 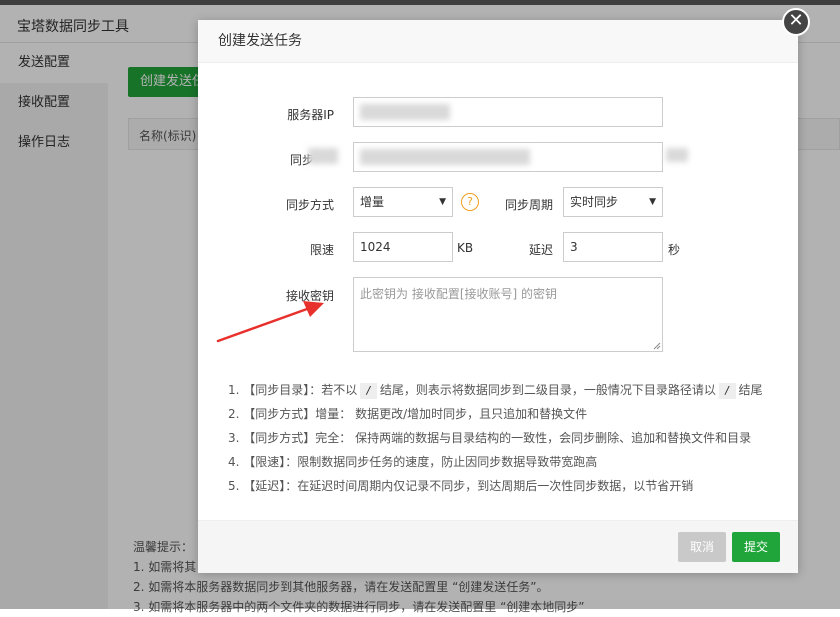 I want to click on dialog-title: 创建发送任务, so click(x=498, y=41).